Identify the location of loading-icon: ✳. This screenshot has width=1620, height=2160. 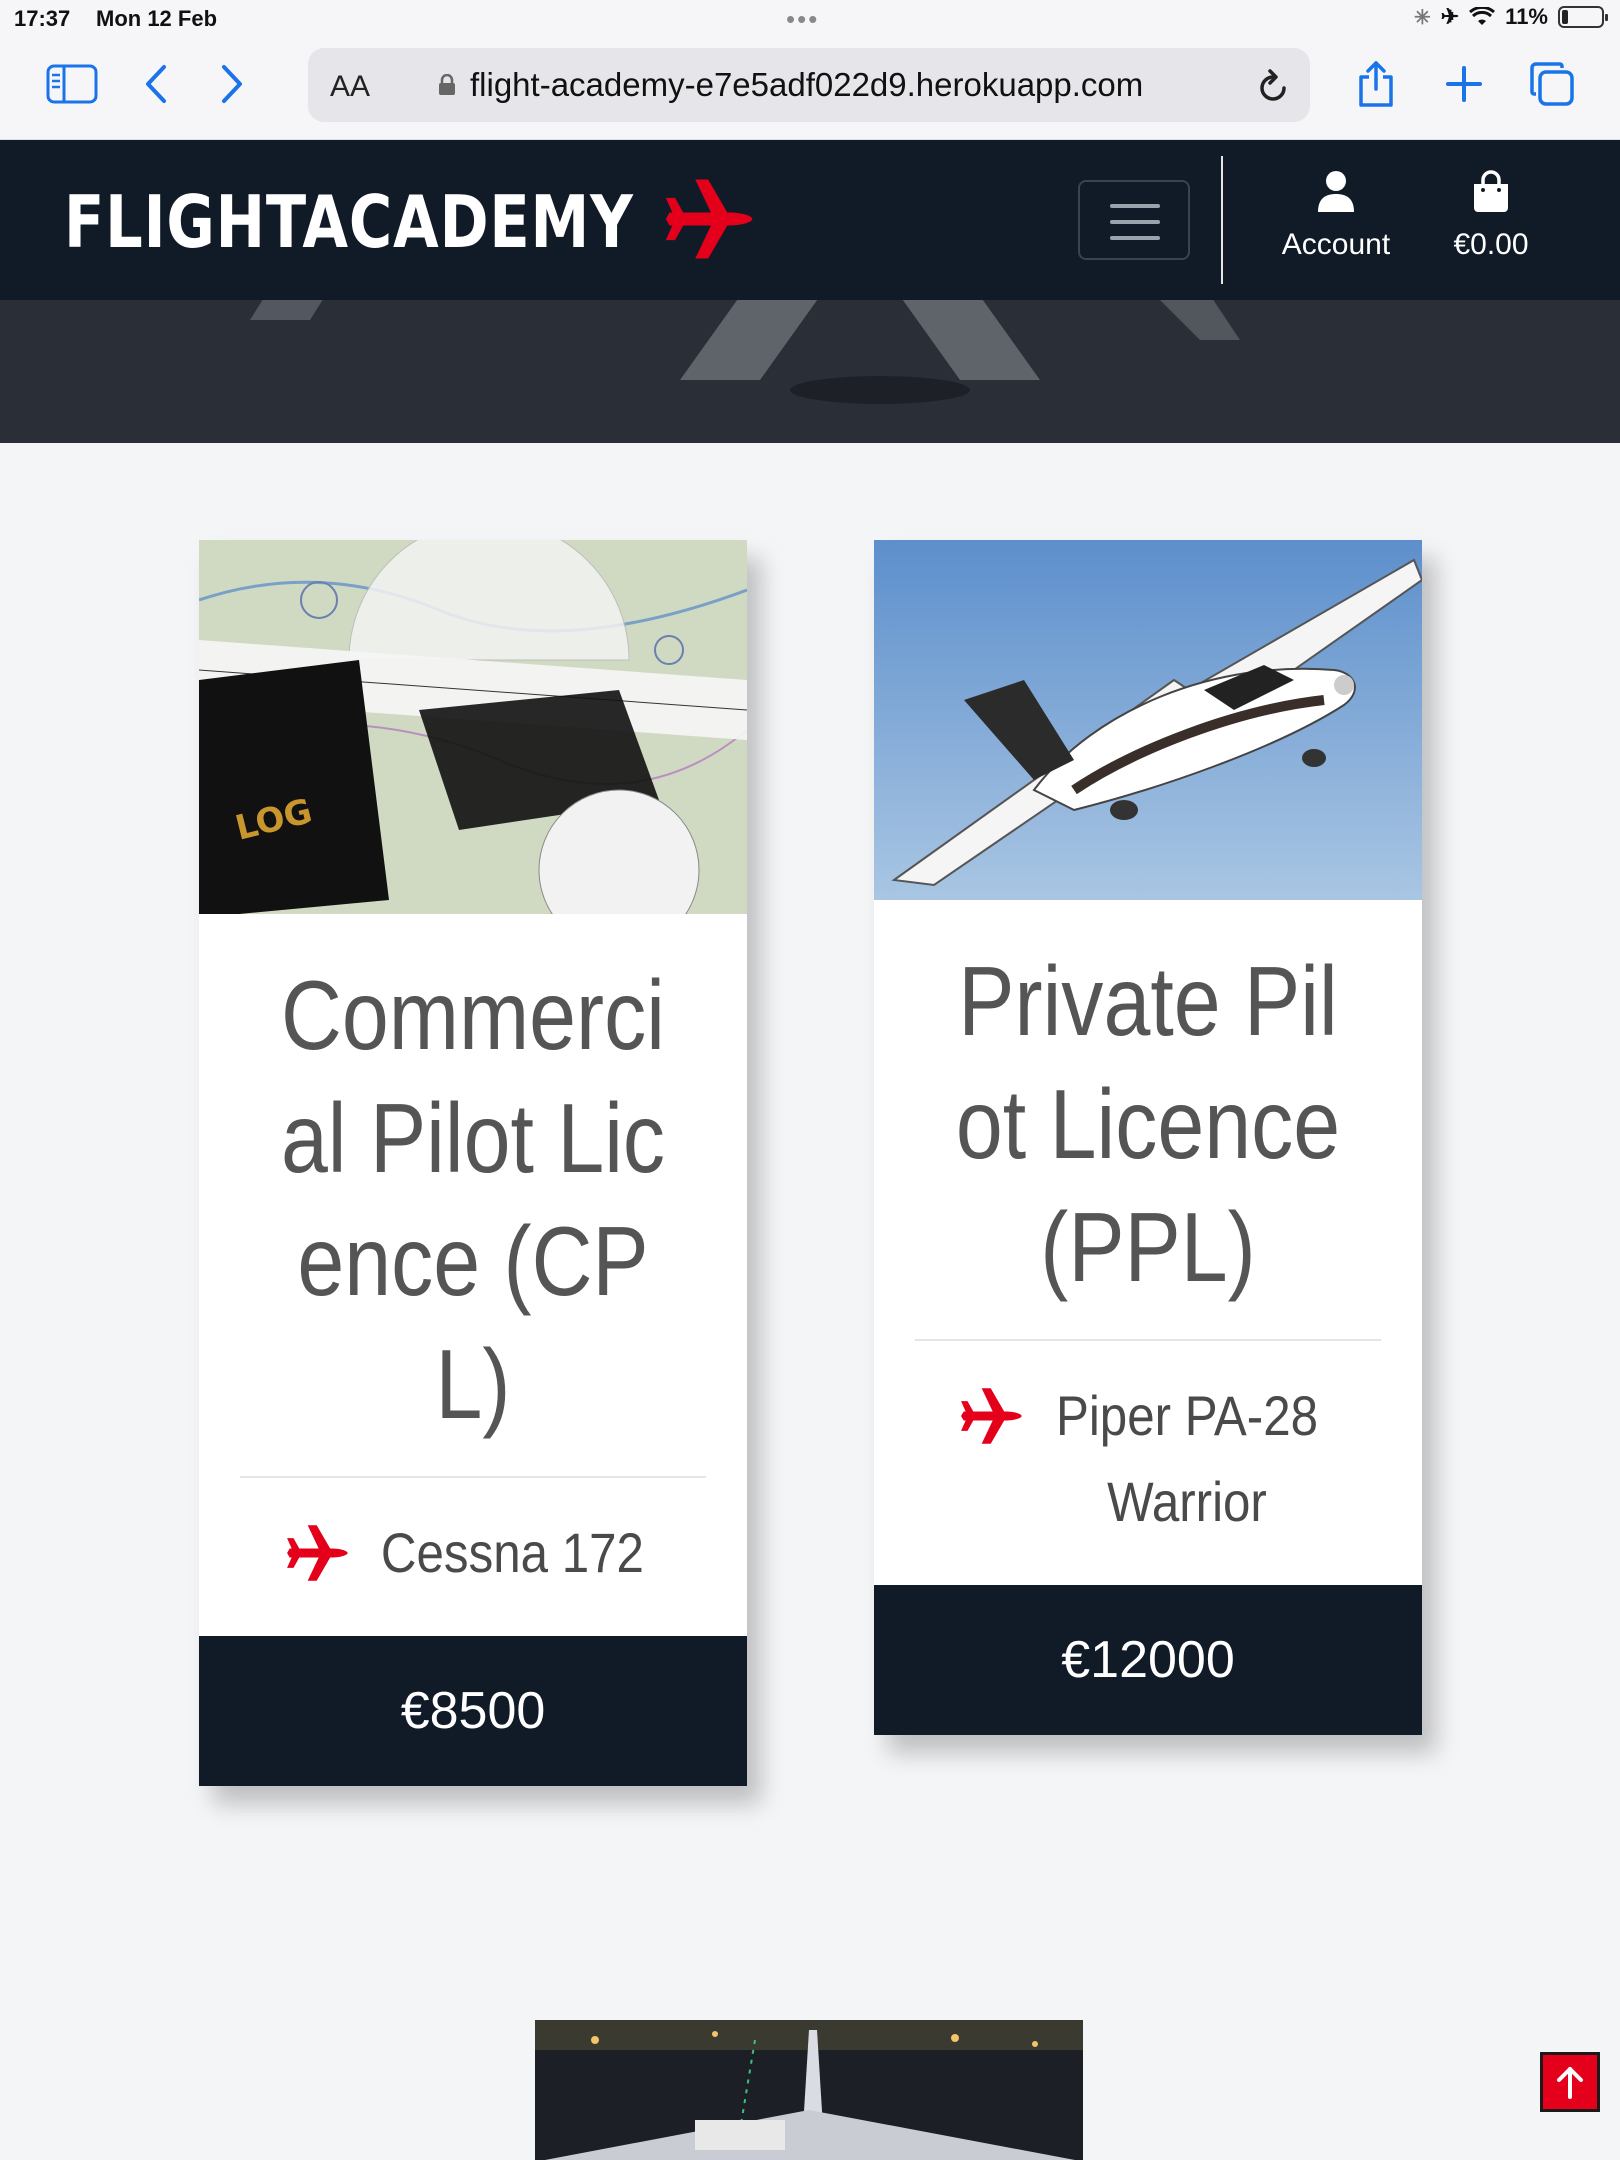
(1422, 17).